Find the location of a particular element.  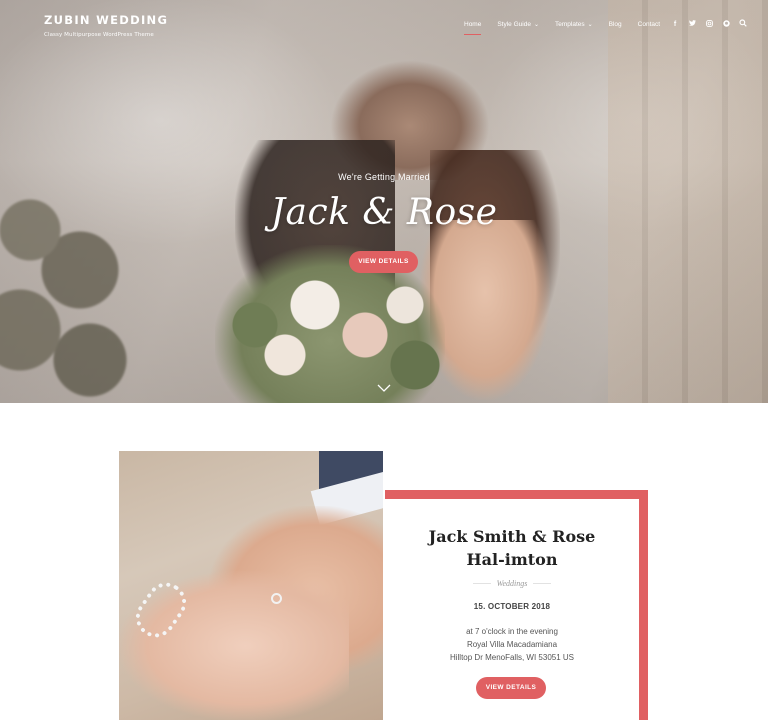

hero-title: Jack & Rose is located at coordinates (384, 212).